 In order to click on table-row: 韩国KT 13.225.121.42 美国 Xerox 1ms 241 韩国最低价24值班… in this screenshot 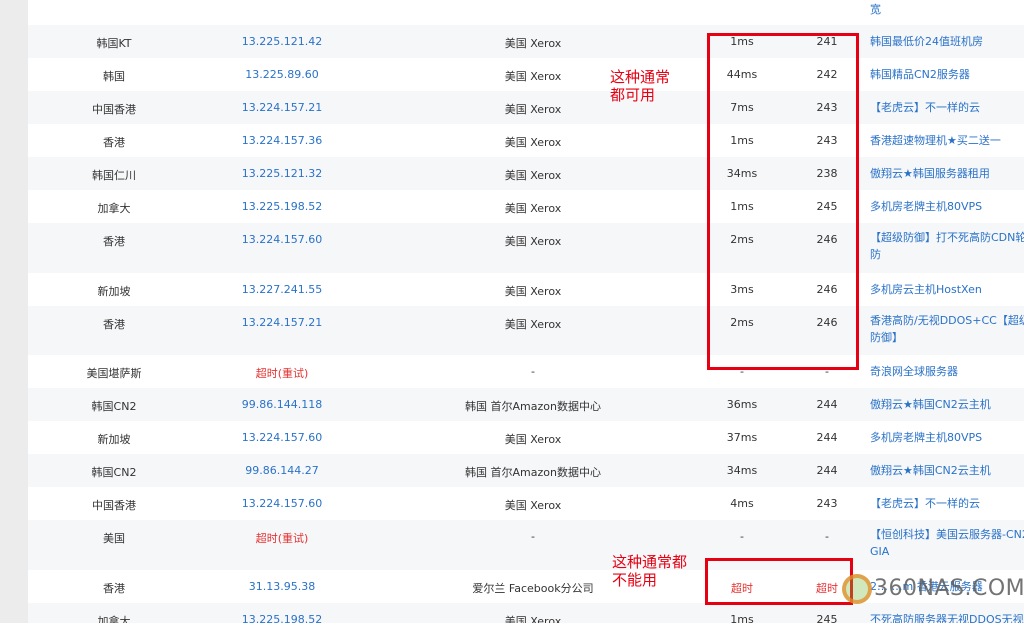, I will do `click(526, 41)`.